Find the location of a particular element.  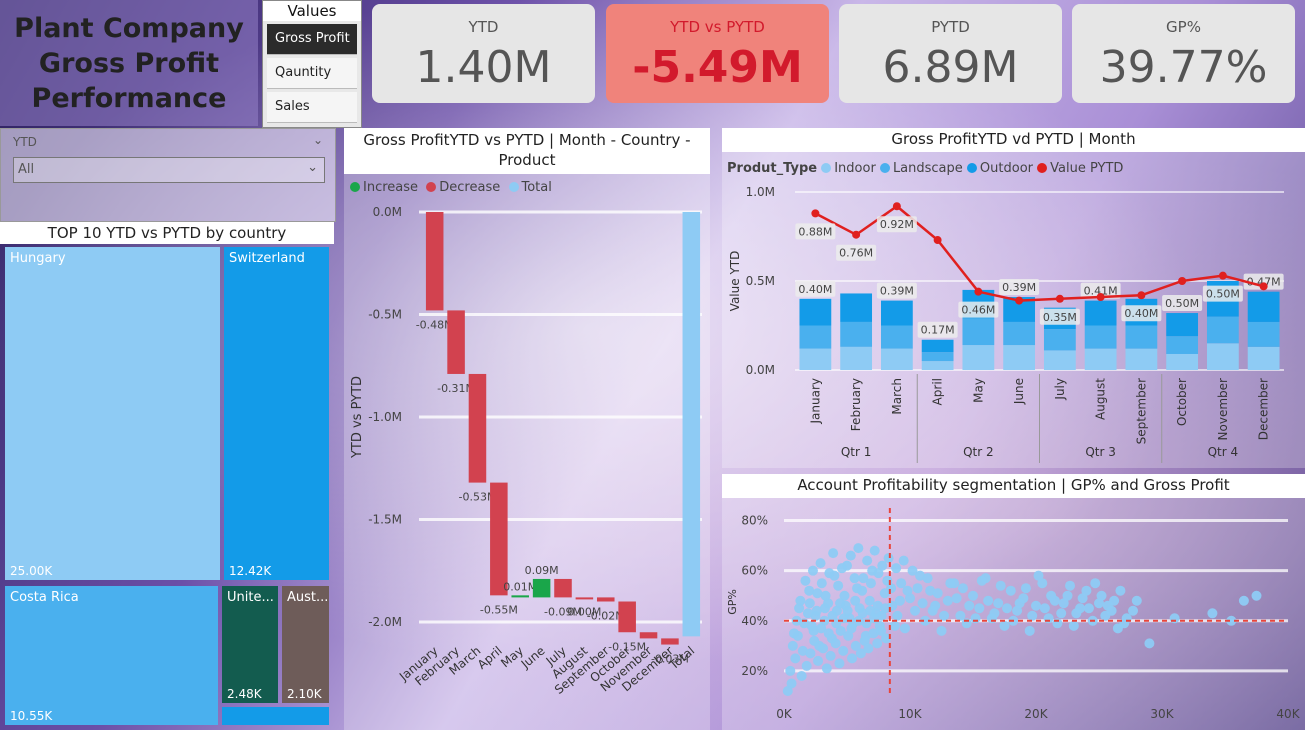

kpi-card-ytd-vs-pytd: YTD vs PYTD -5.49M is located at coordinates (717, 53).